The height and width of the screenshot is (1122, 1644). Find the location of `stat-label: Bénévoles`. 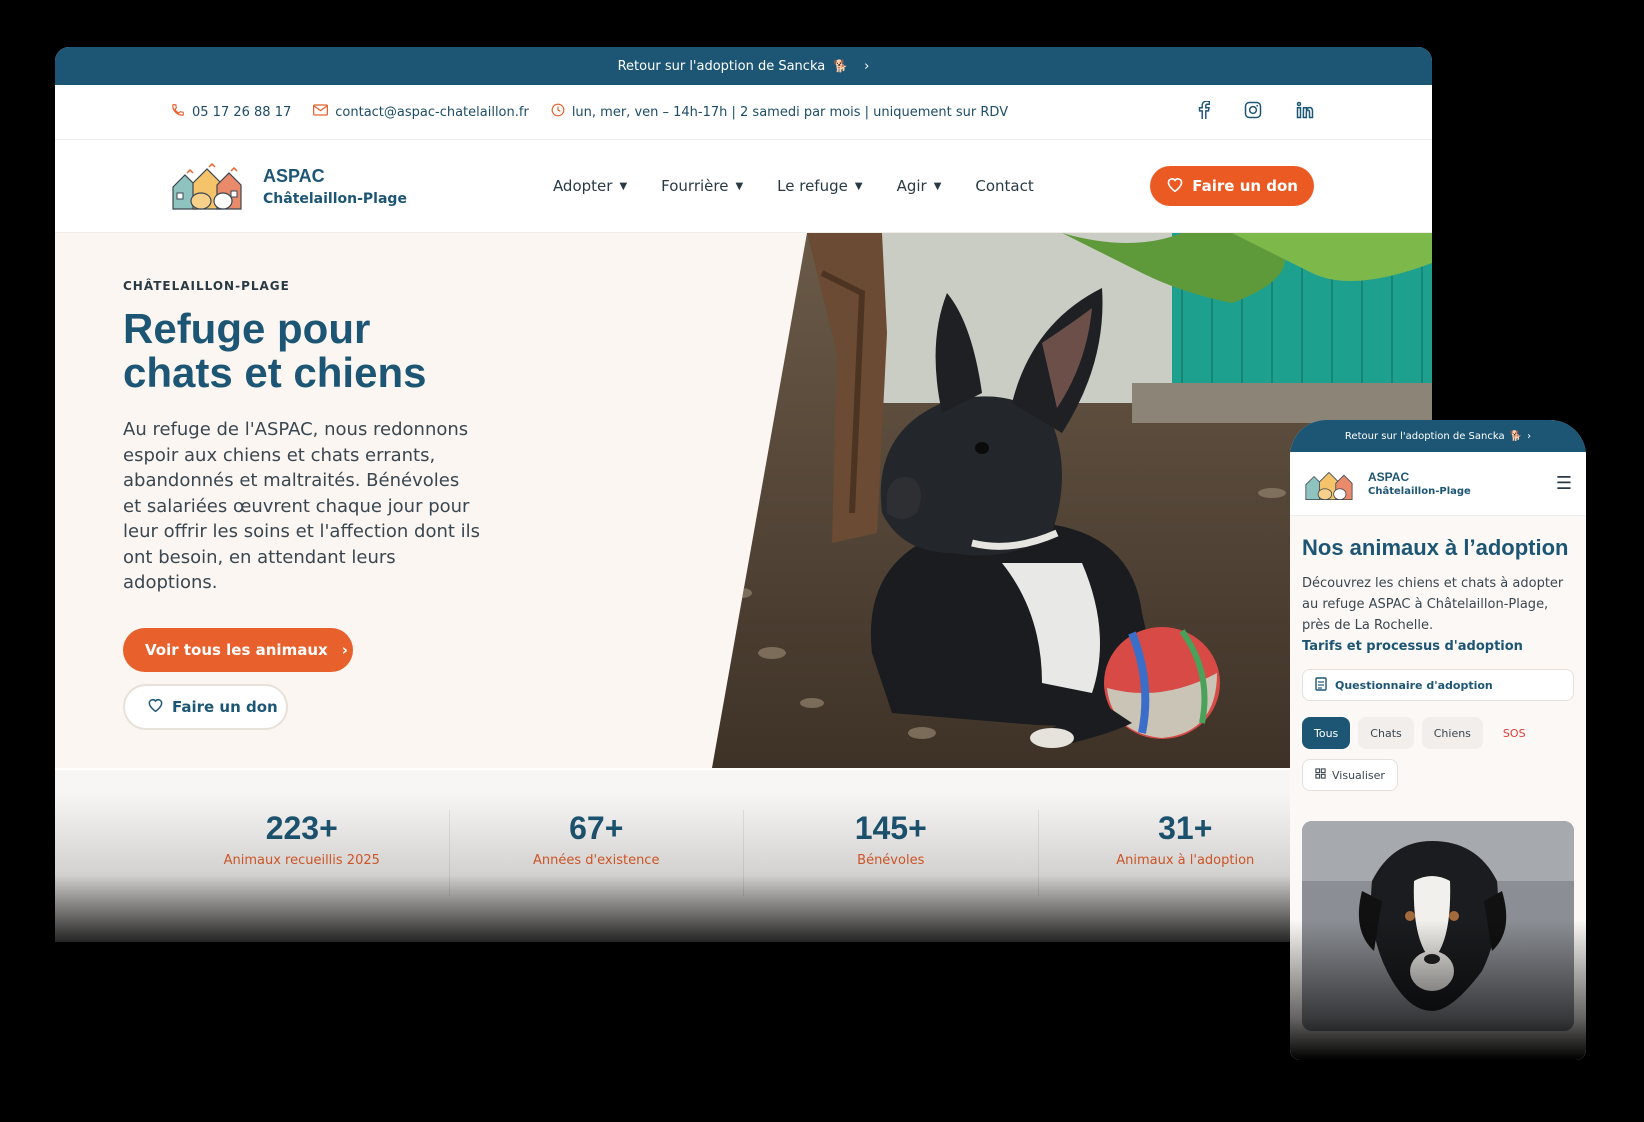

stat-label: Bénévoles is located at coordinates (891, 860).